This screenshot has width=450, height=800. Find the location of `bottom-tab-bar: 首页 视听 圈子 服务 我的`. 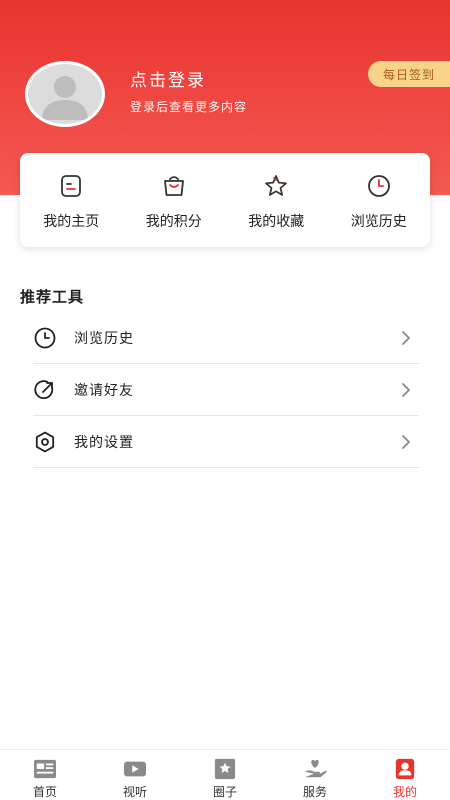

bottom-tab-bar: 首页 视听 圈子 服务 我的 is located at coordinates (225, 774).